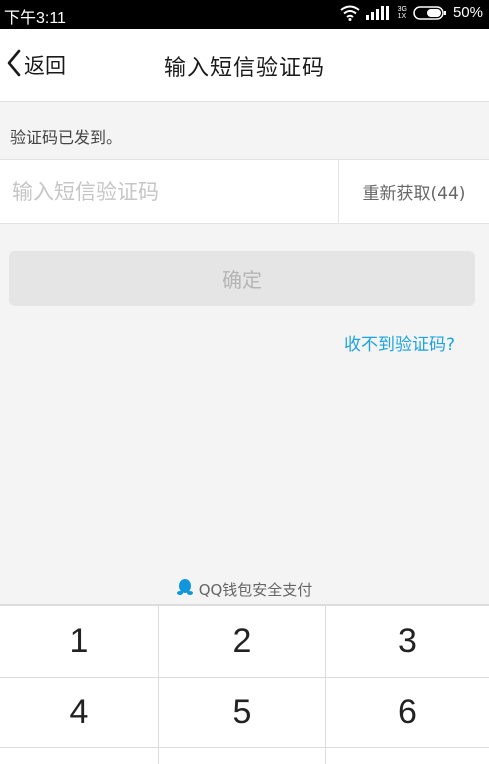 The image size is (489, 764). Describe the element at coordinates (467, 12) in the screenshot. I see `battery-percent: 50%` at that location.